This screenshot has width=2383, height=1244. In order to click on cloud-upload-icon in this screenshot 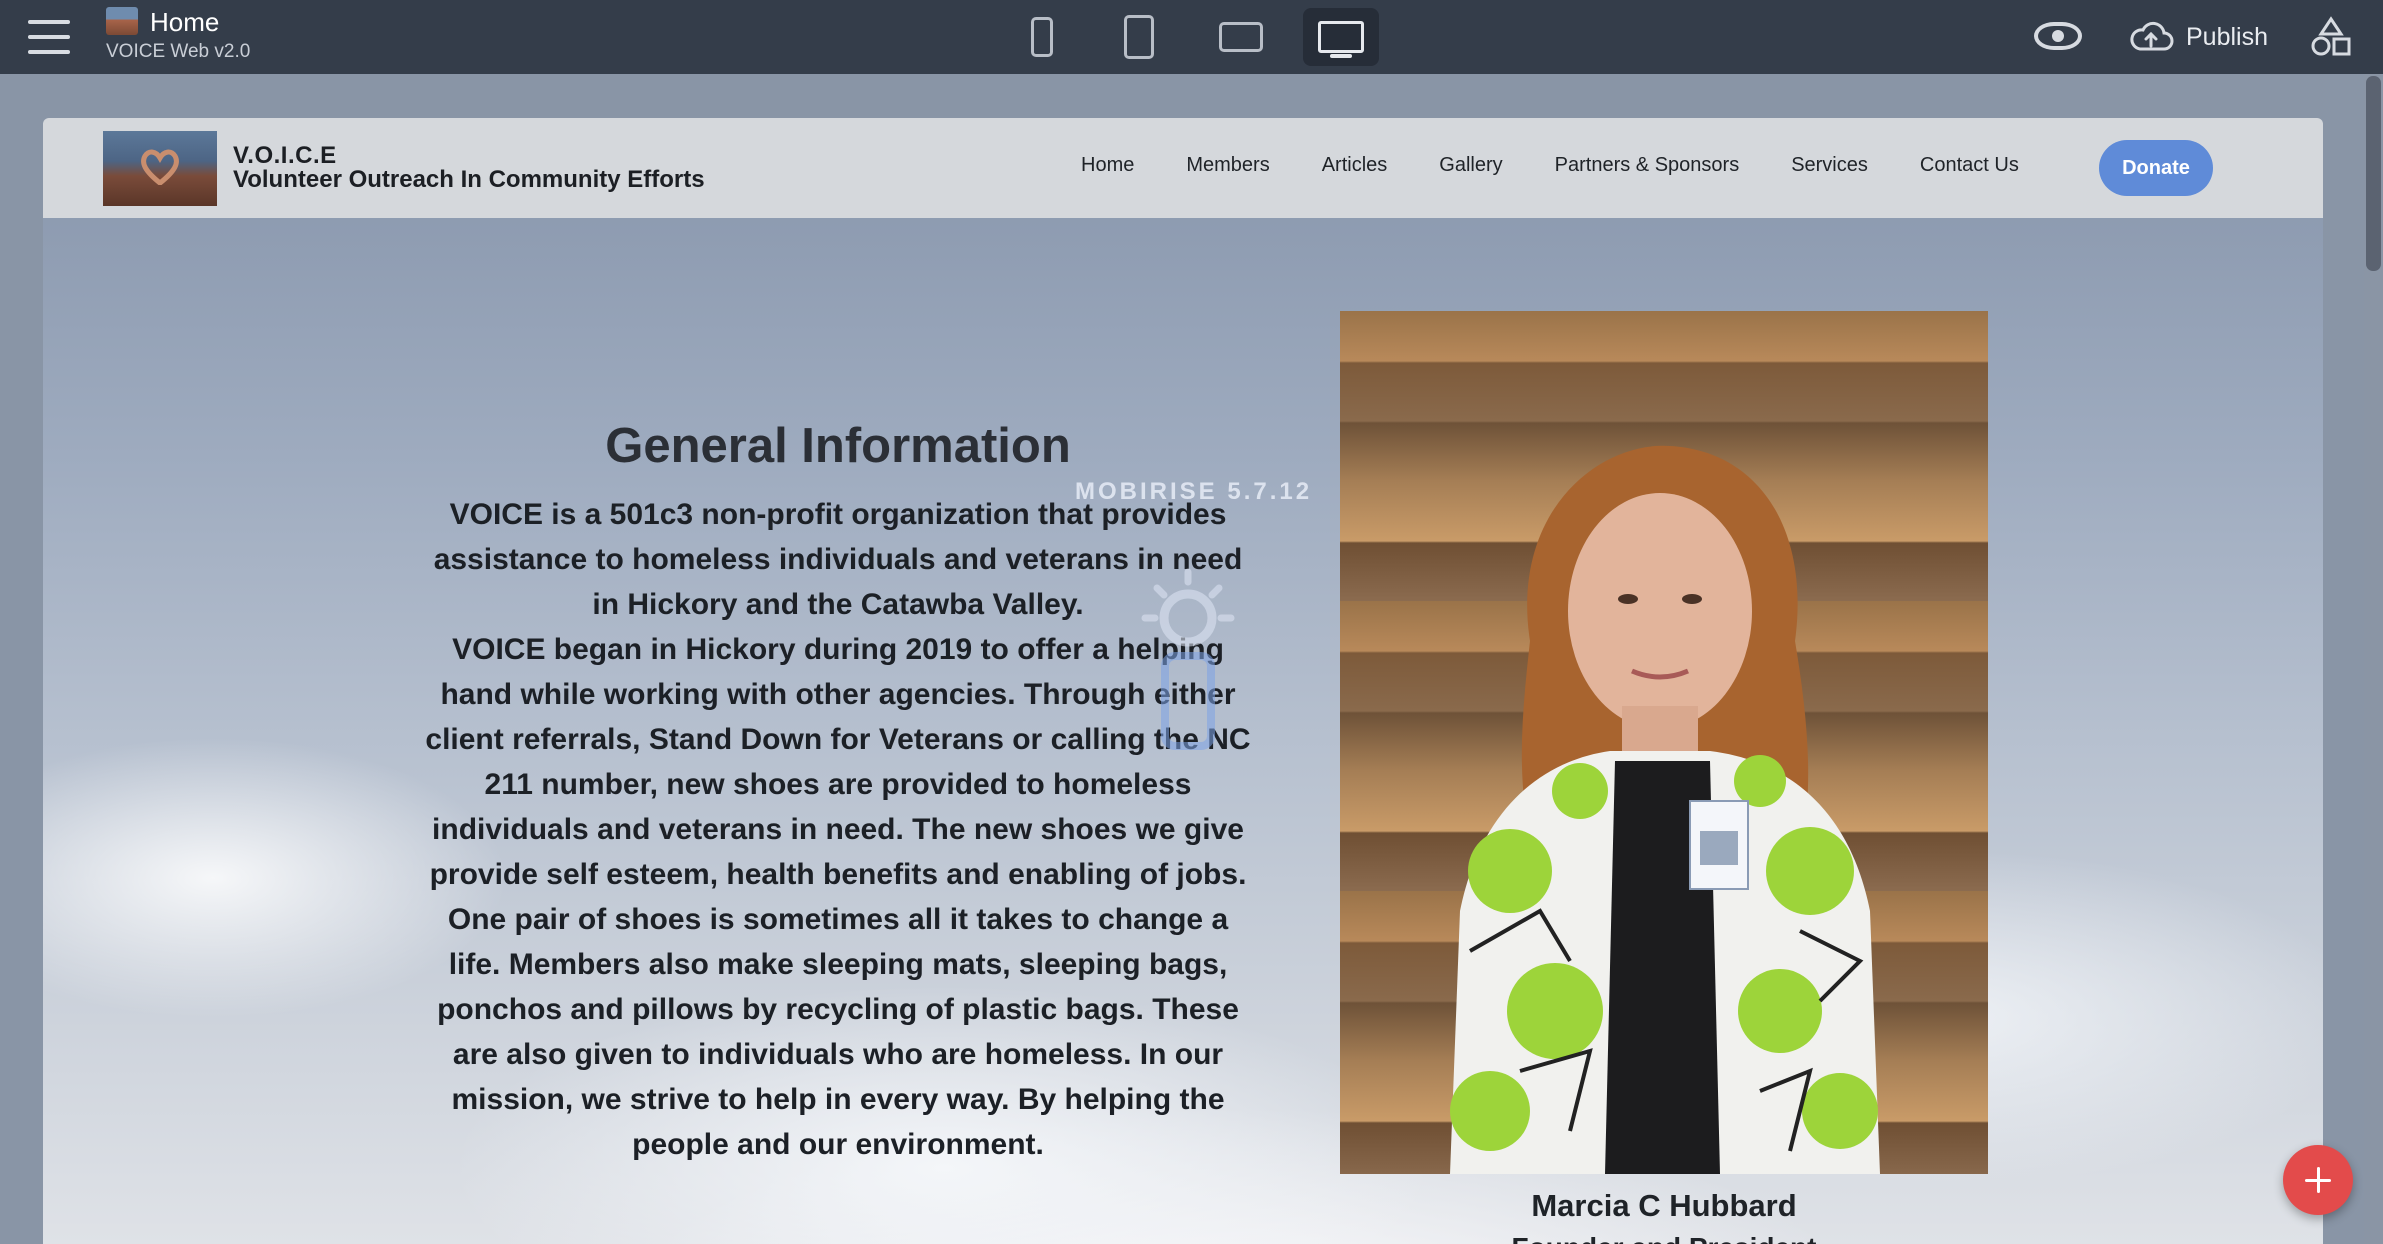, I will do `click(2151, 37)`.